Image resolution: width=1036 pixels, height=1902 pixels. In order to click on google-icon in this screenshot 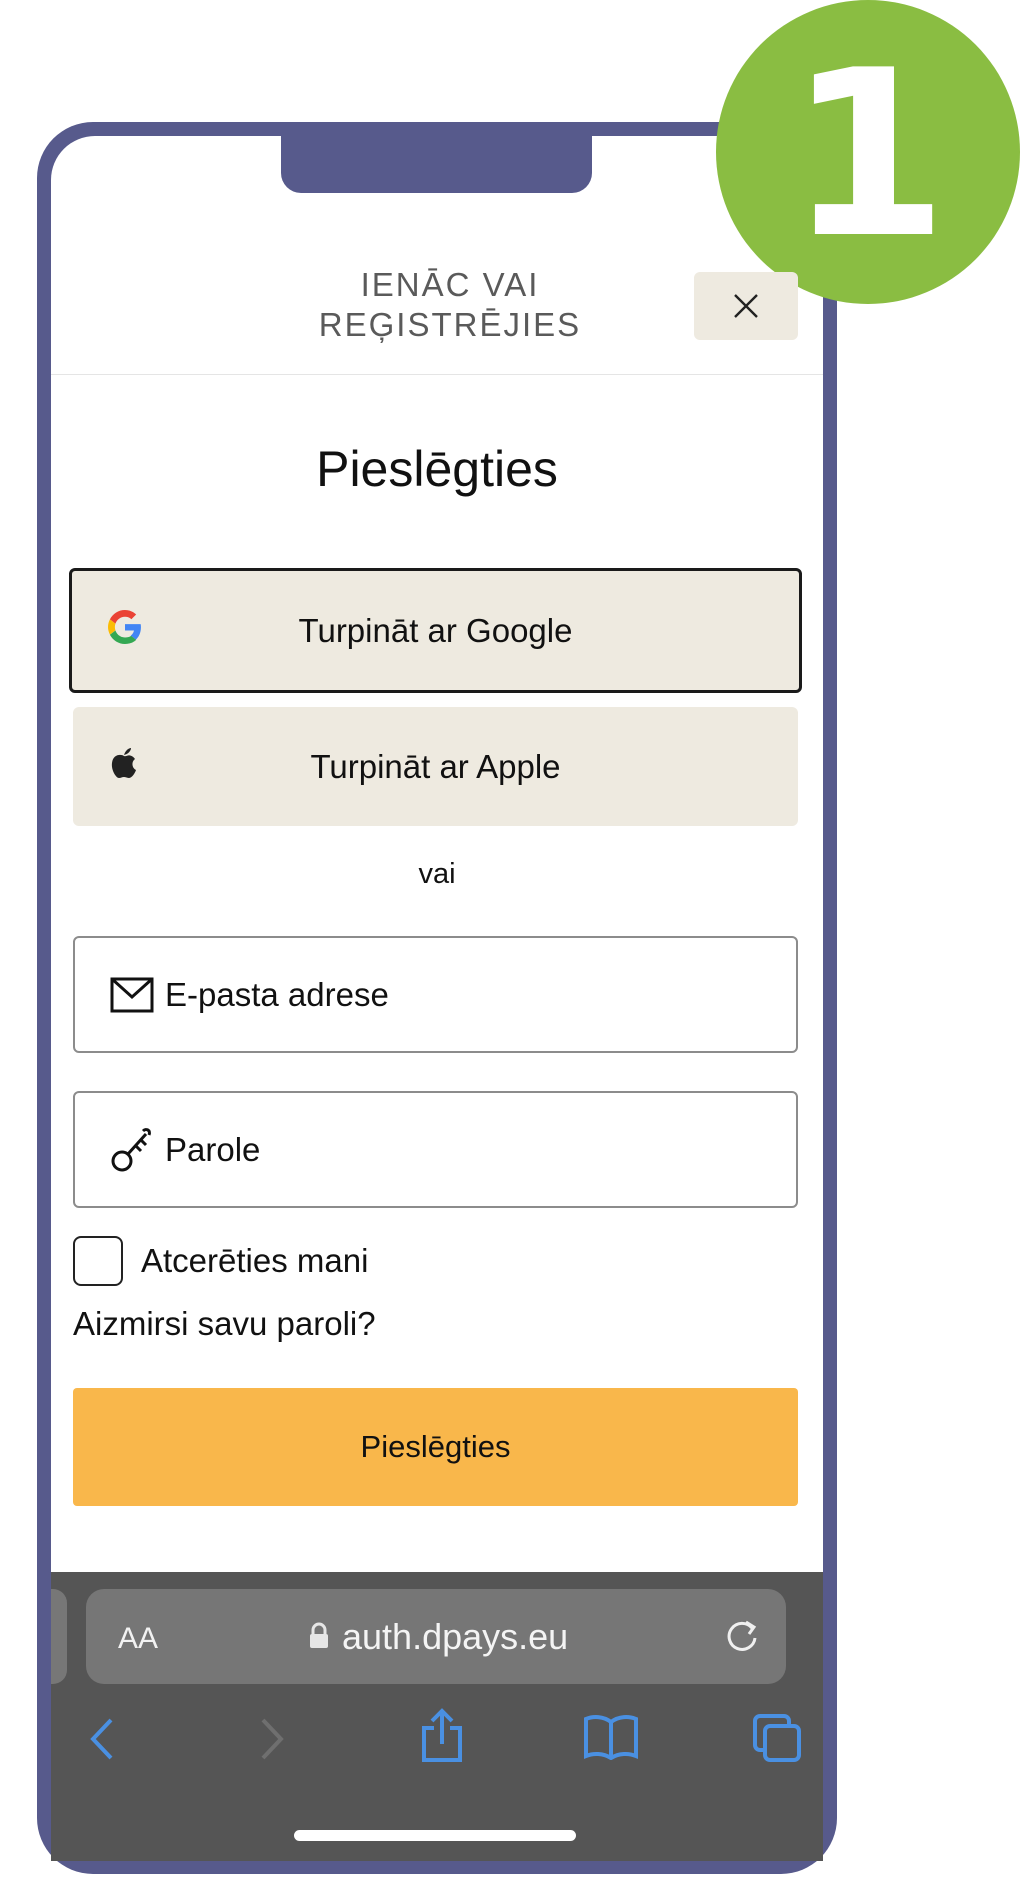, I will do `click(125, 630)`.